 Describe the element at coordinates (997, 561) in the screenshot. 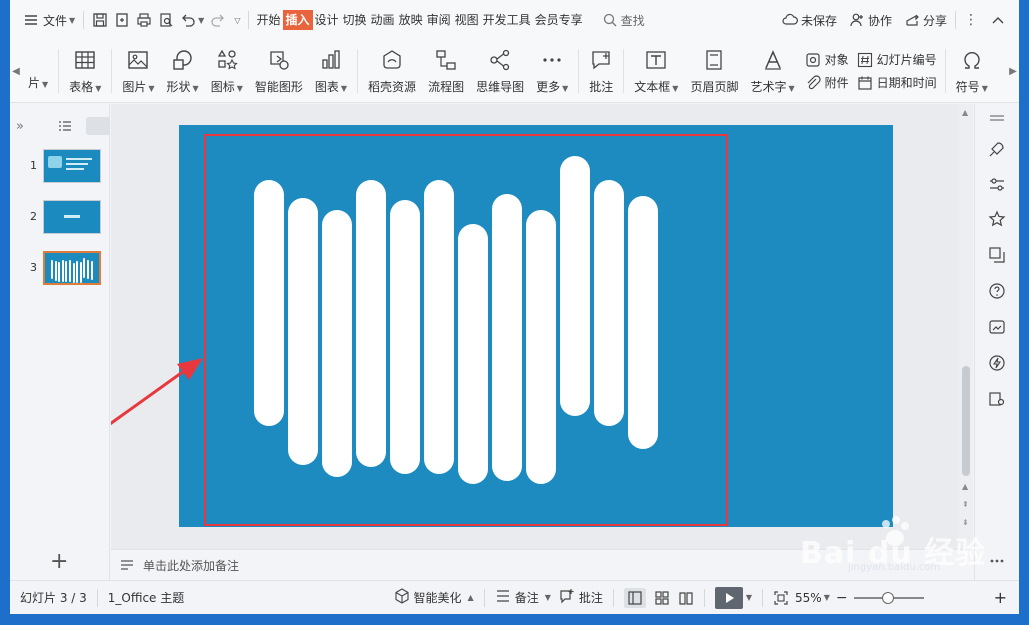

I see `more-tools-icon` at that location.